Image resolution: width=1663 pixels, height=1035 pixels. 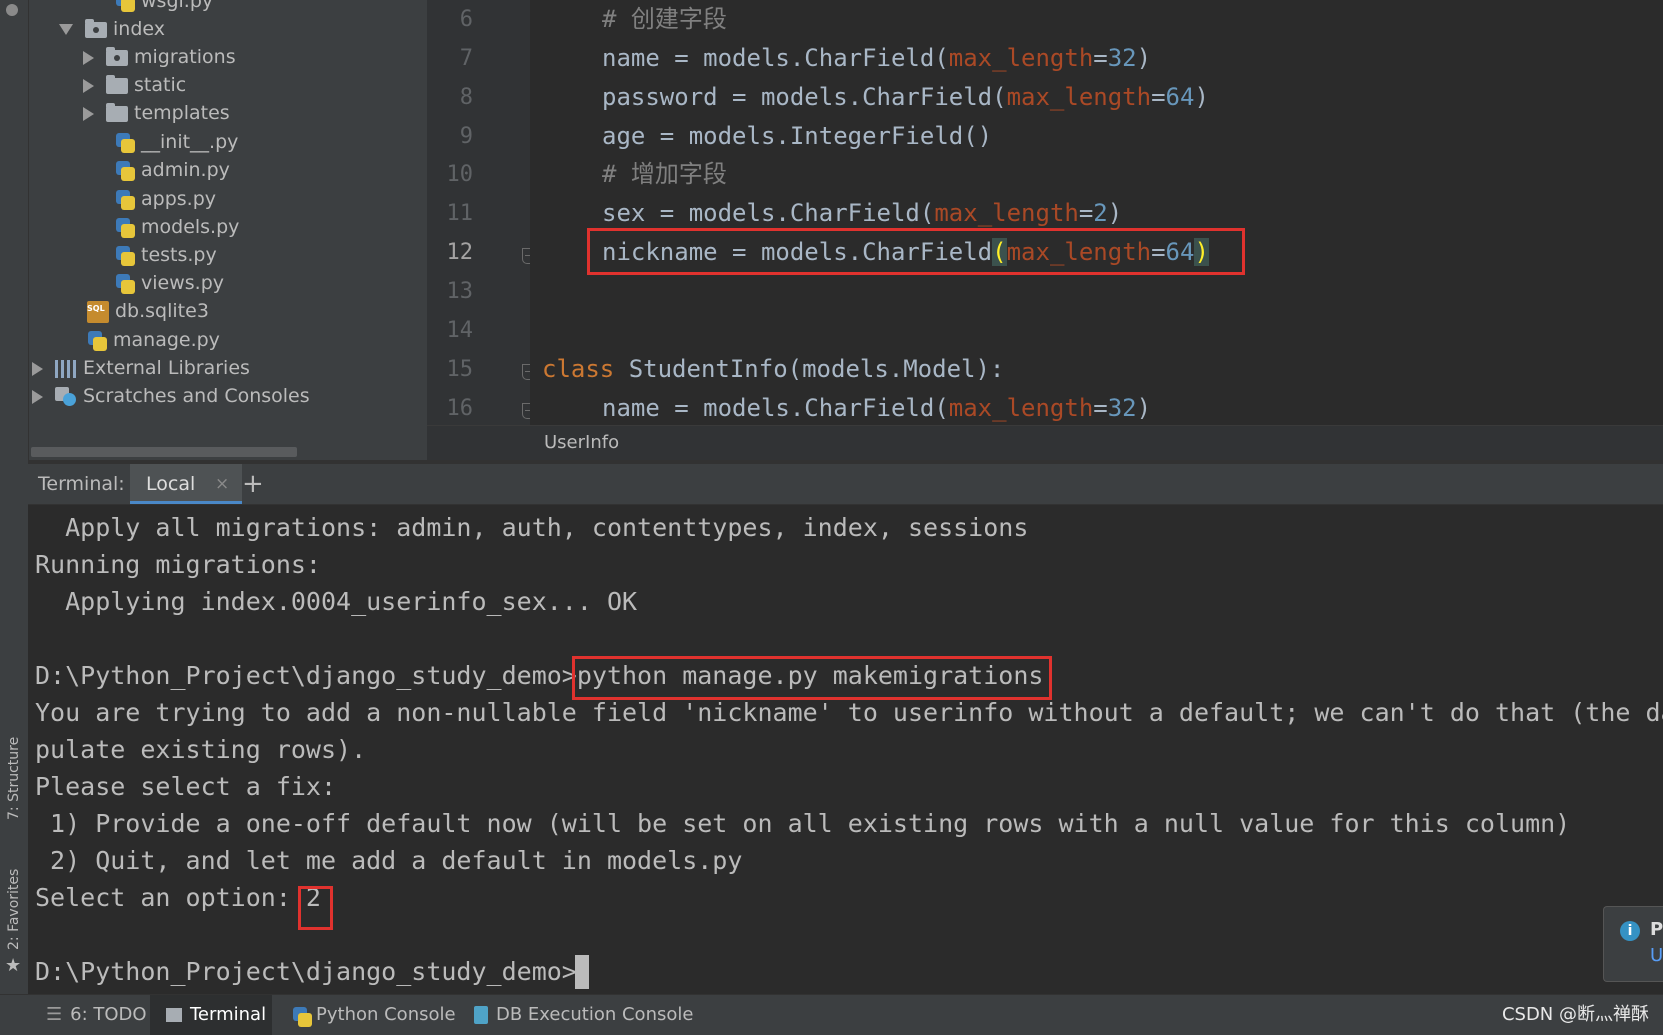 What do you see at coordinates (178, 564) in the screenshot?
I see `terminal-line: Running migrations:` at bounding box center [178, 564].